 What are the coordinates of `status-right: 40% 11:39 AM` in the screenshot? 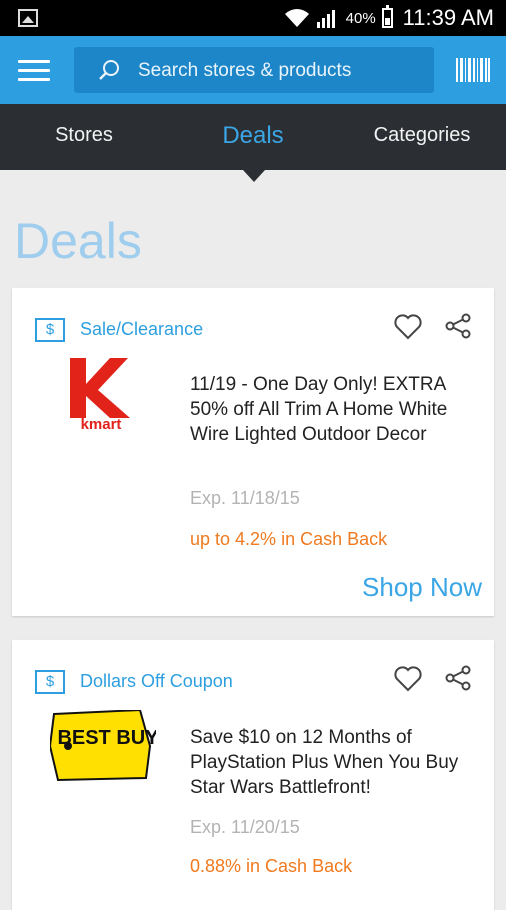 It's located at (389, 18).